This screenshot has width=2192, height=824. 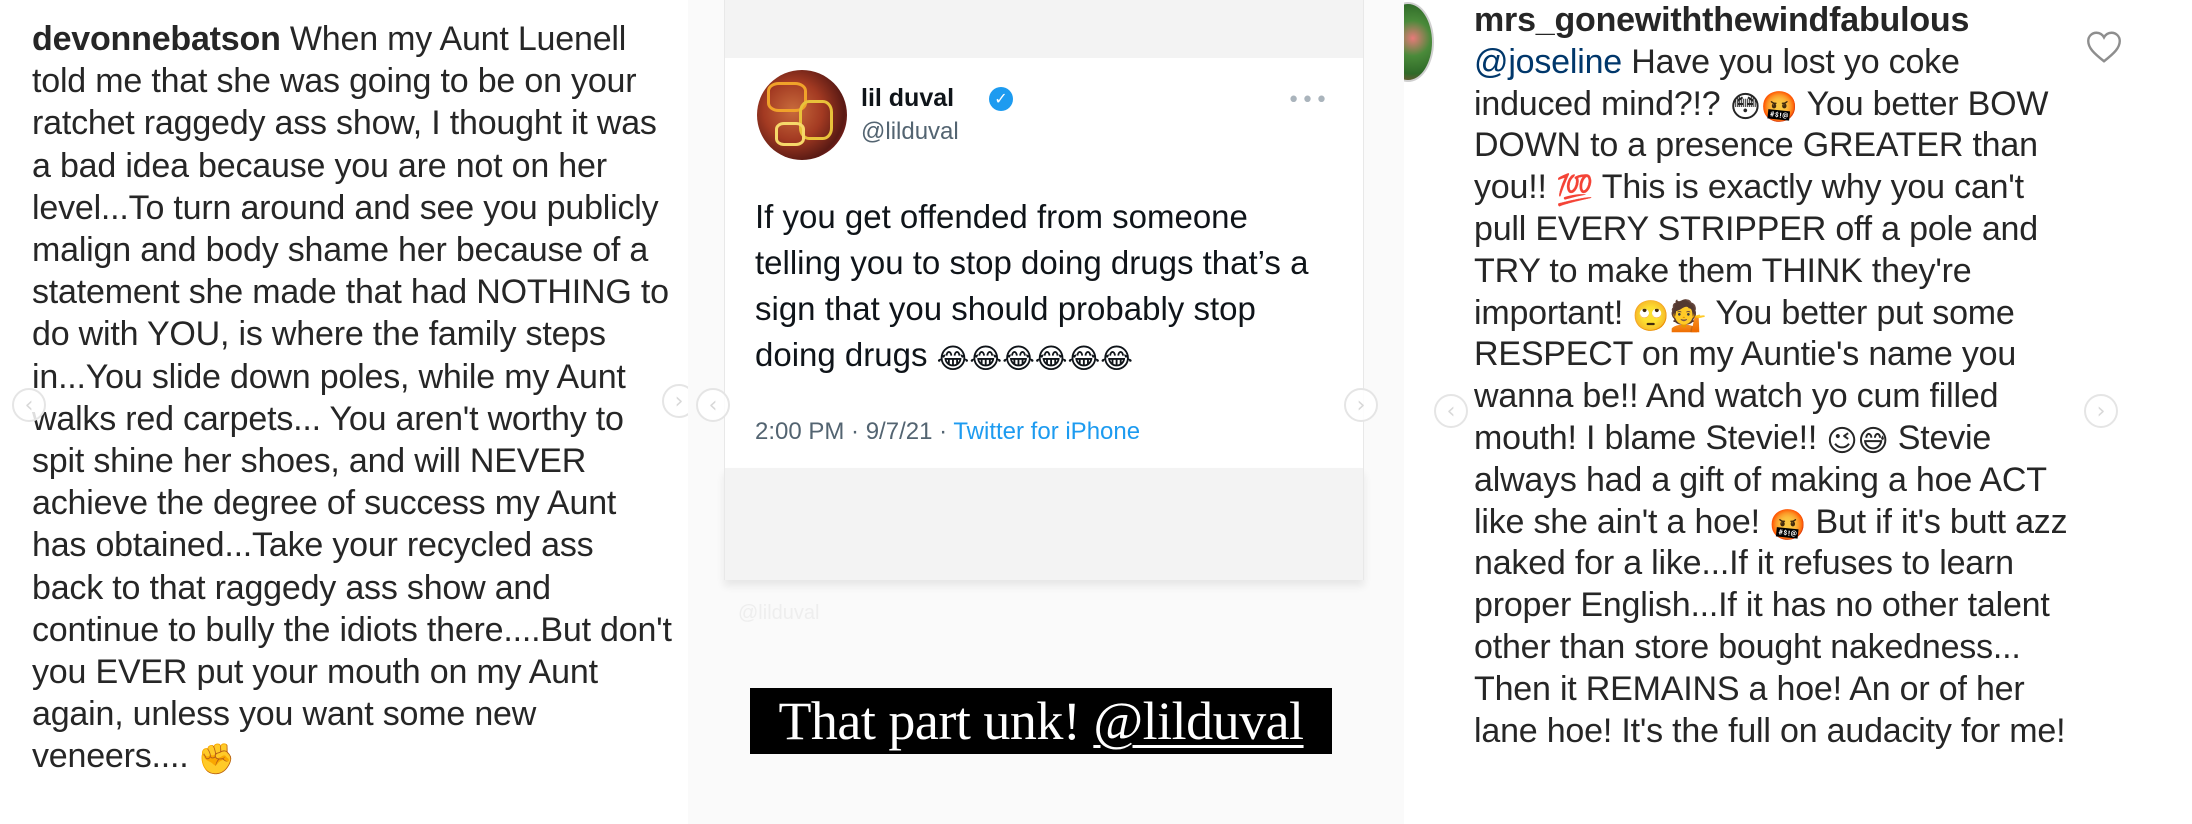 I want to click on eyeroll-tipping-hand-emoji: 🙄💁, so click(x=1669, y=316).